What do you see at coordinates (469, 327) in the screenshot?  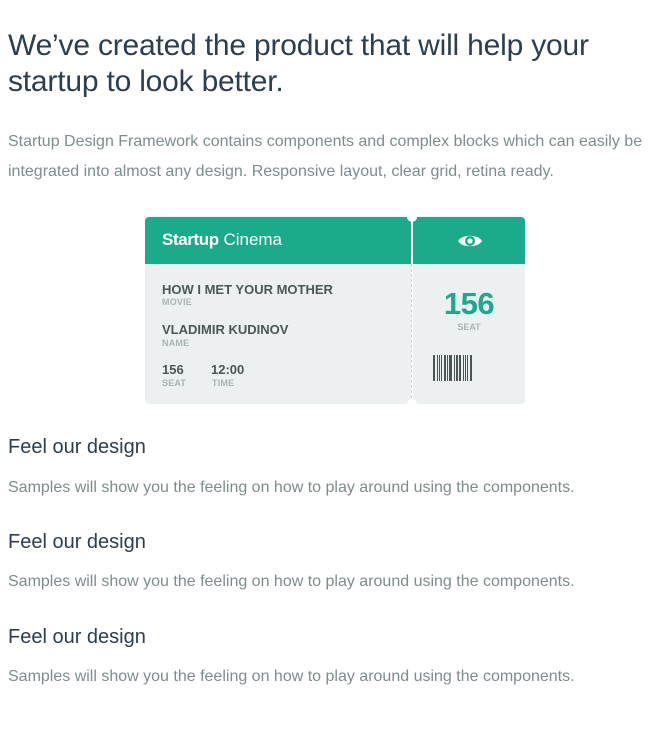 I see `stub-seat-caption: SEAT` at bounding box center [469, 327].